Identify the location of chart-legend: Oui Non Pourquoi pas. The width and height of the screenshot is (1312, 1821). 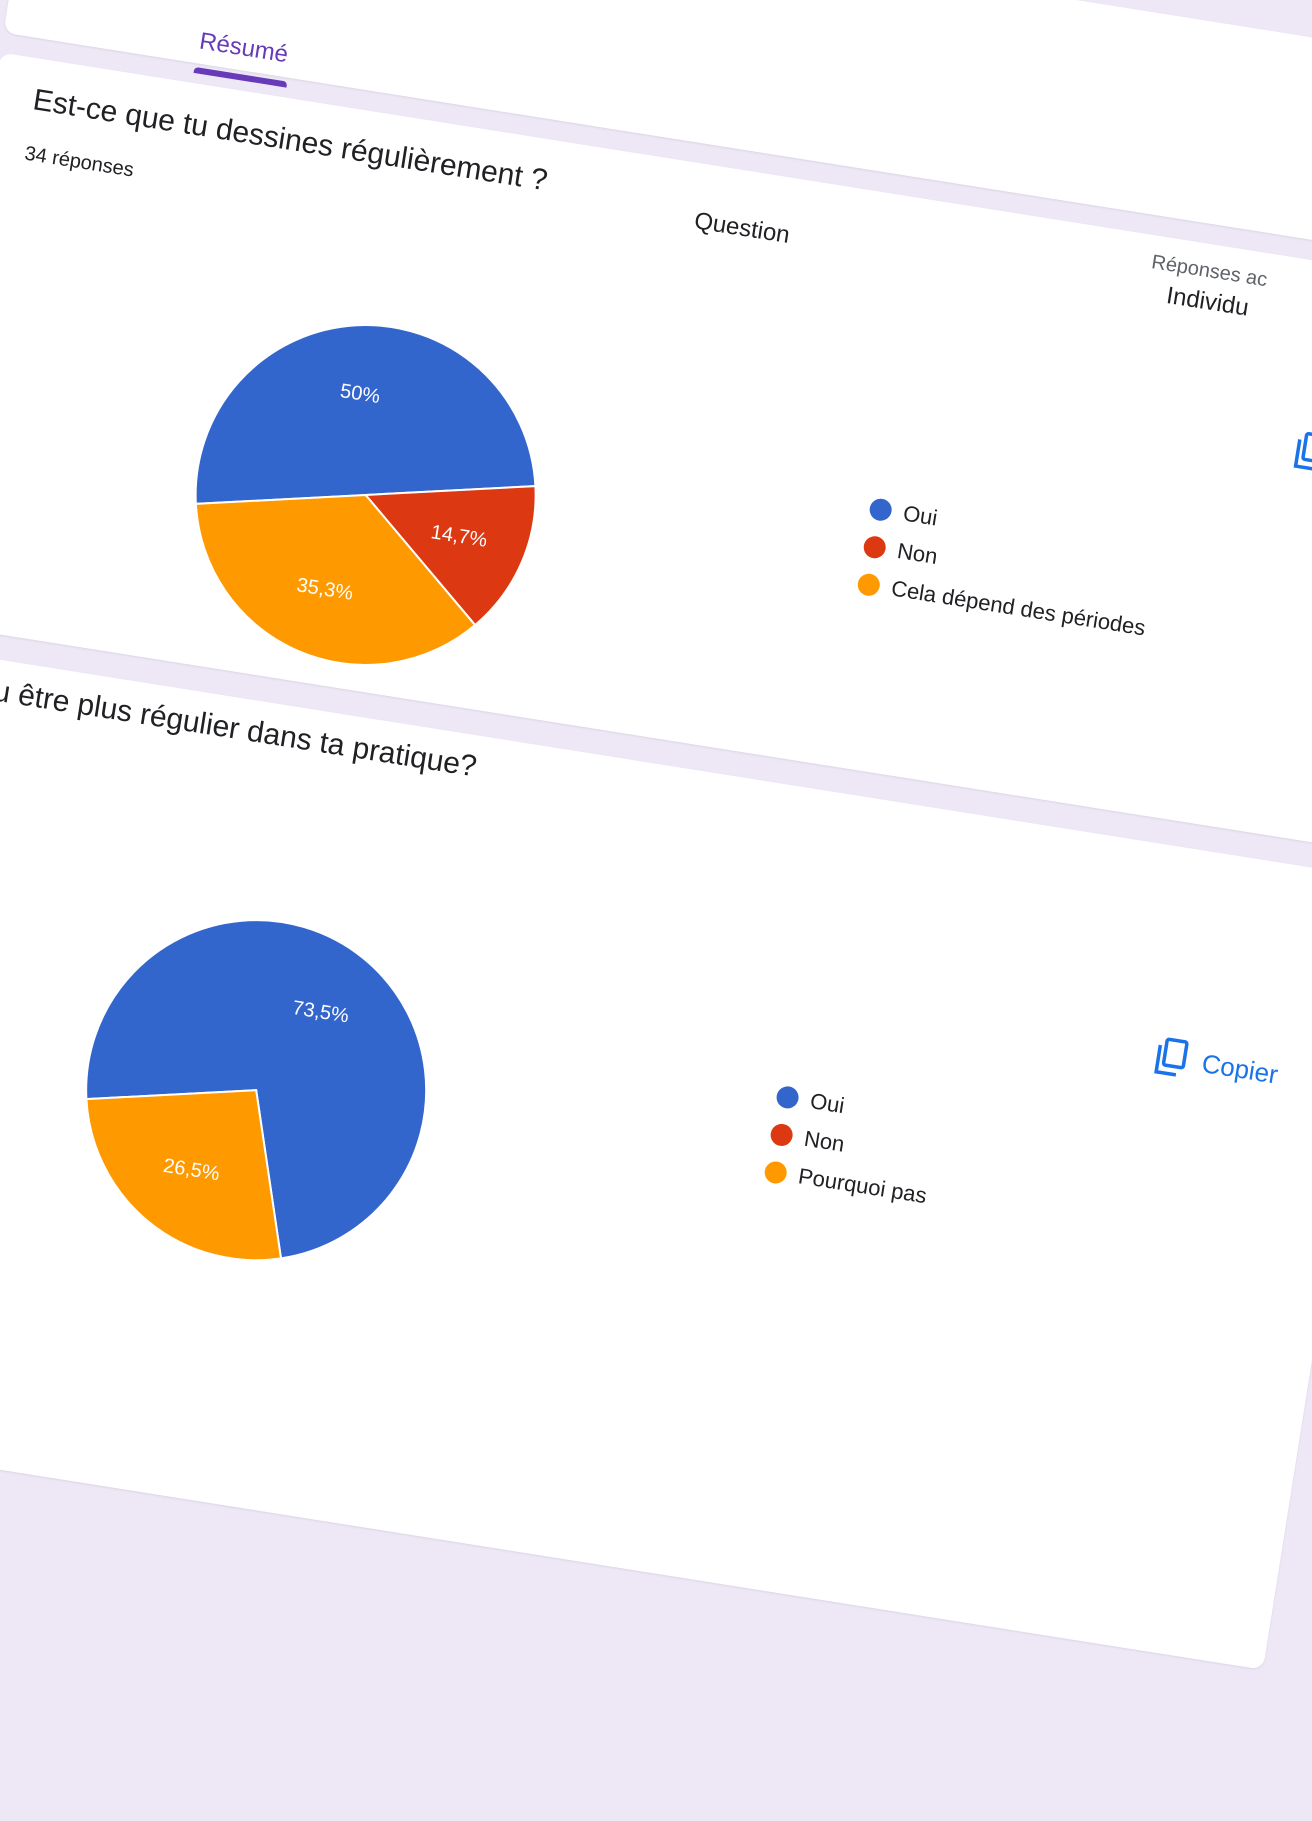
(851, 1146).